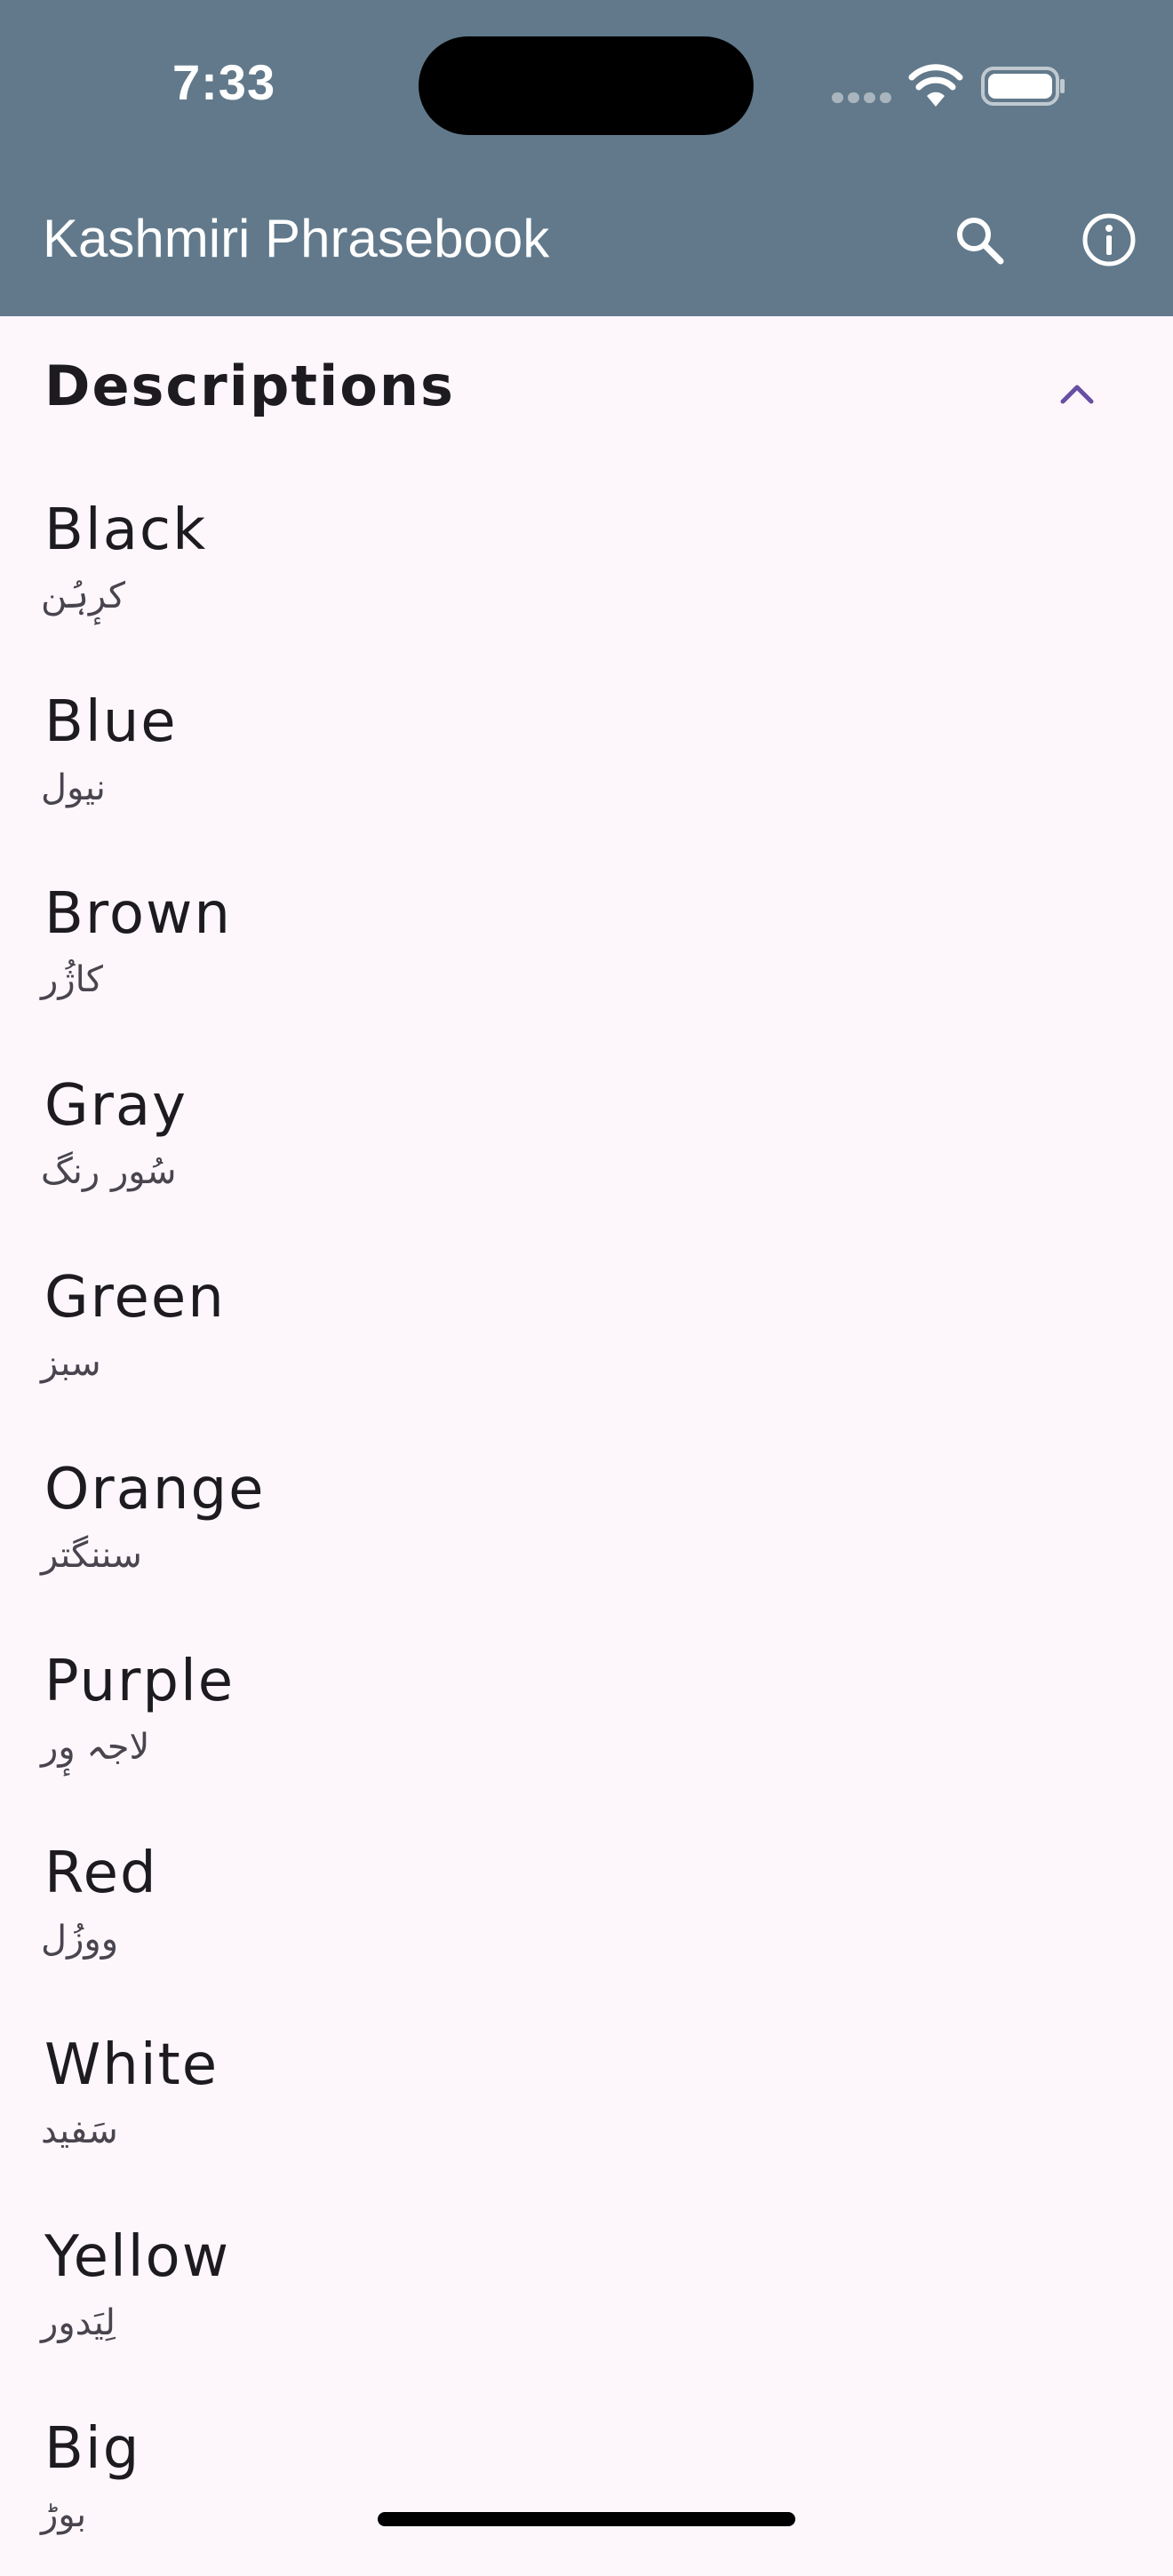 This screenshot has width=1173, height=2576. Describe the element at coordinates (250, 386) in the screenshot. I see `section-title: Descriptions` at that location.